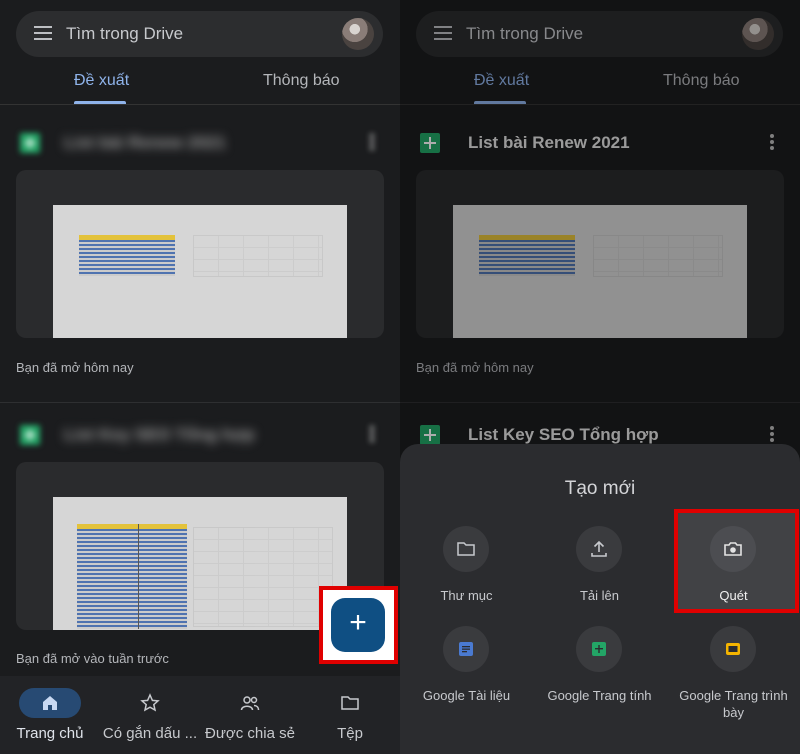 Image resolution: width=800 pixels, height=754 pixels. I want to click on people-icon, so click(250, 703).